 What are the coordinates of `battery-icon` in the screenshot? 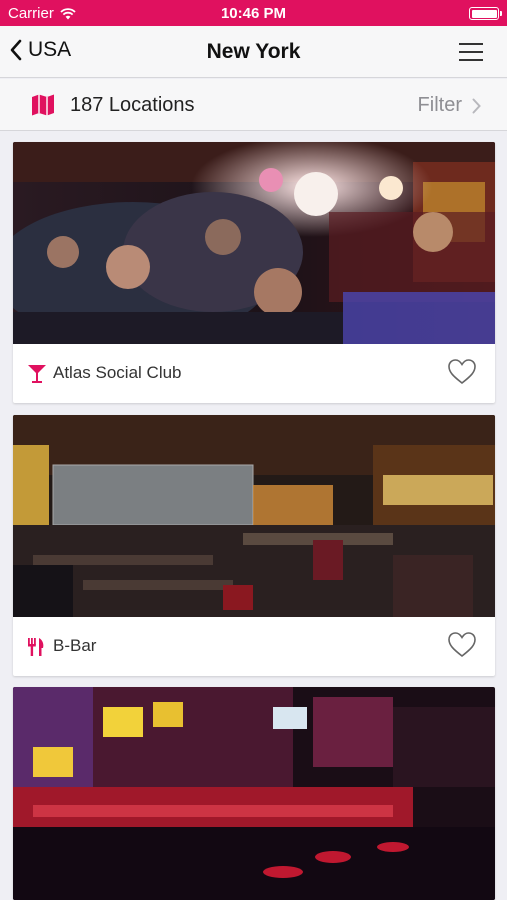 It's located at (485, 13).